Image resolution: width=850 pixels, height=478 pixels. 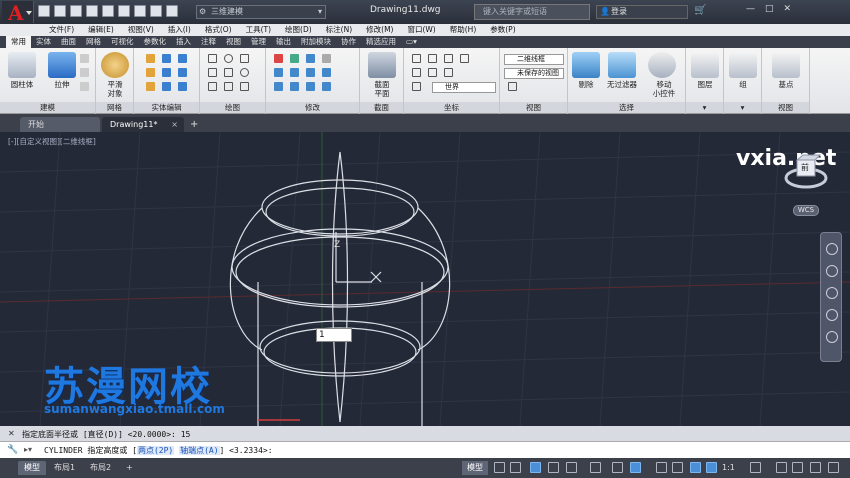 I want to click on menu-parametric: 参数(P), so click(x=502, y=30).